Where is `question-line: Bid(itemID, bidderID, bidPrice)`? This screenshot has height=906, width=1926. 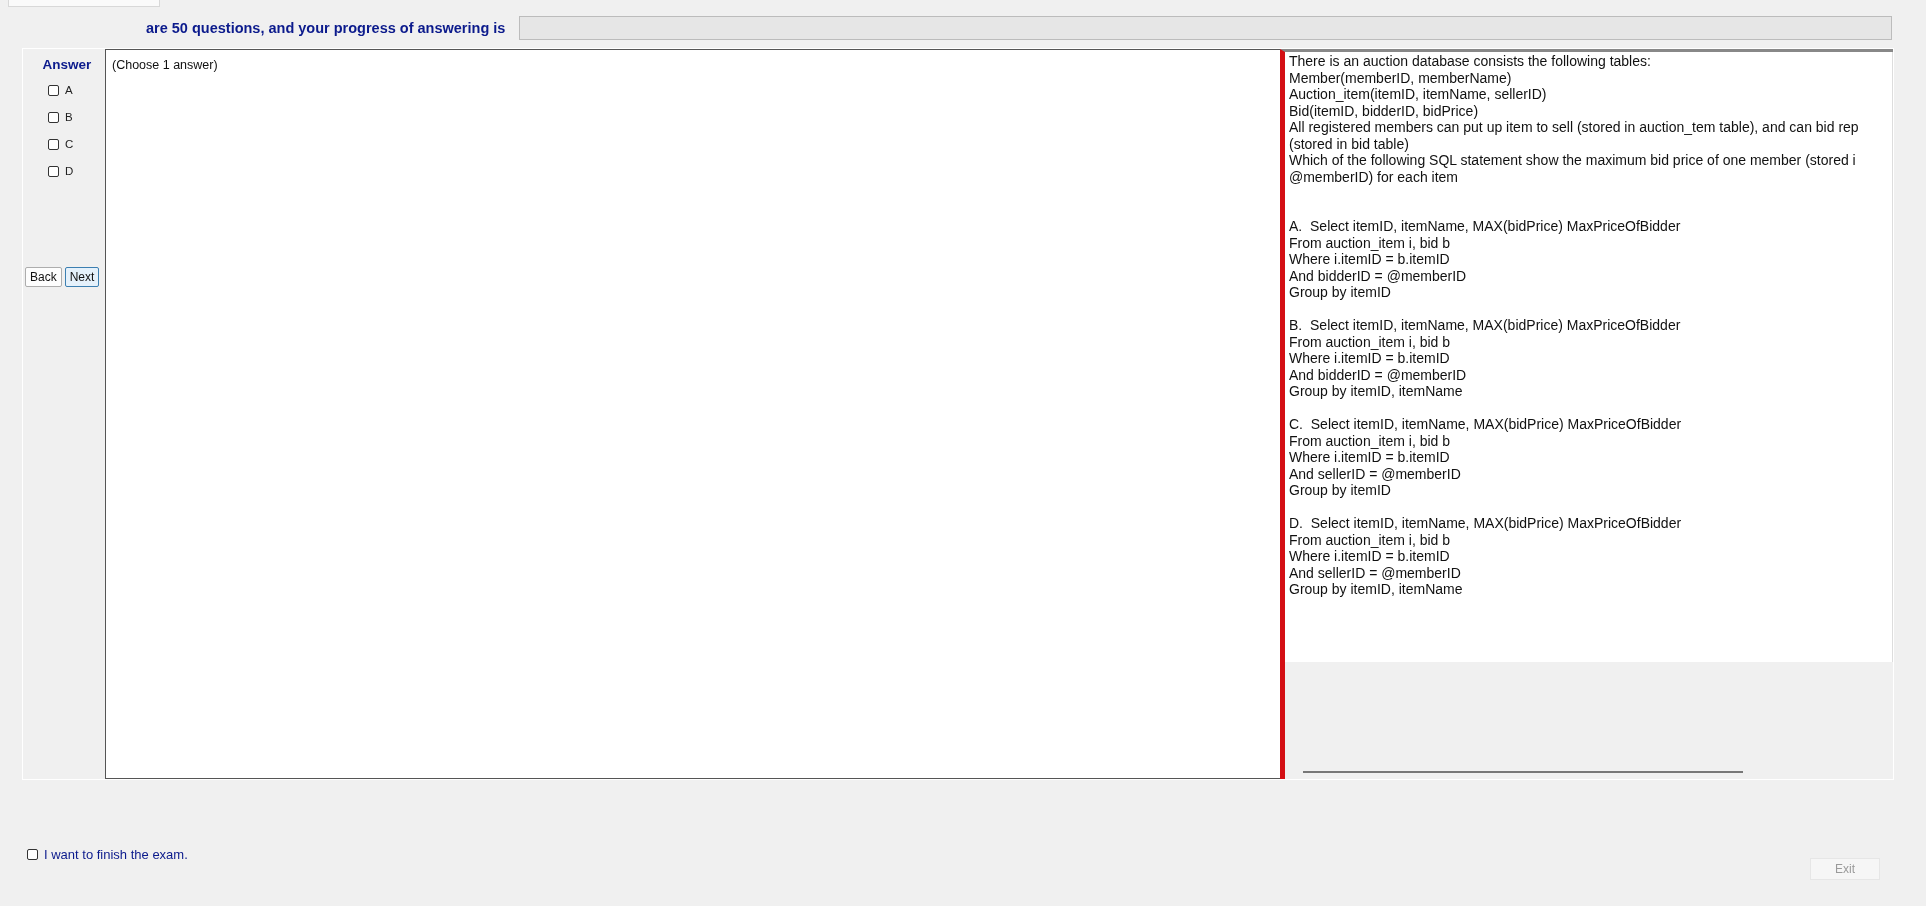 question-line: Bid(itemID, bidderID, bidPrice) is located at coordinates (1384, 110).